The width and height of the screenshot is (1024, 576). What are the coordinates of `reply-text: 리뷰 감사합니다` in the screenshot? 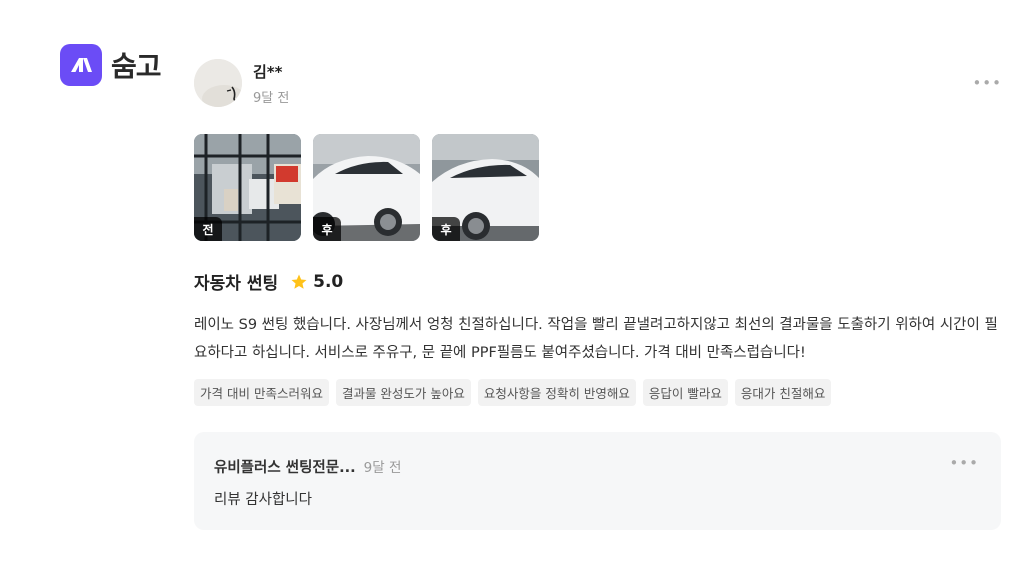 It's located at (263, 500).